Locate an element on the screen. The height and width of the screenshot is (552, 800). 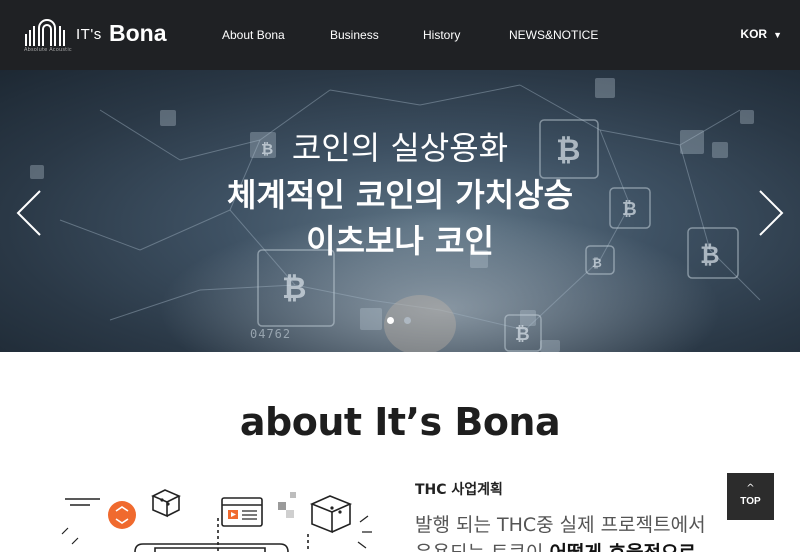
nav-news-notice: NEWS&NOTICE is located at coordinates (553, 35).